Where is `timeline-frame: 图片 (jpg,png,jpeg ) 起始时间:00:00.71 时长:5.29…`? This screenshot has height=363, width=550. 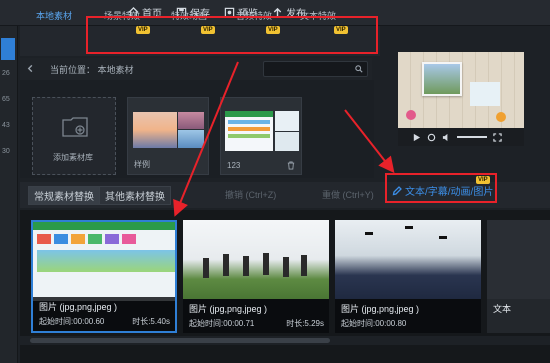 timeline-frame: 图片 (jpg,png,jpeg ) 起始时间:00:00.71 时长:5.29… is located at coordinates (256, 276).